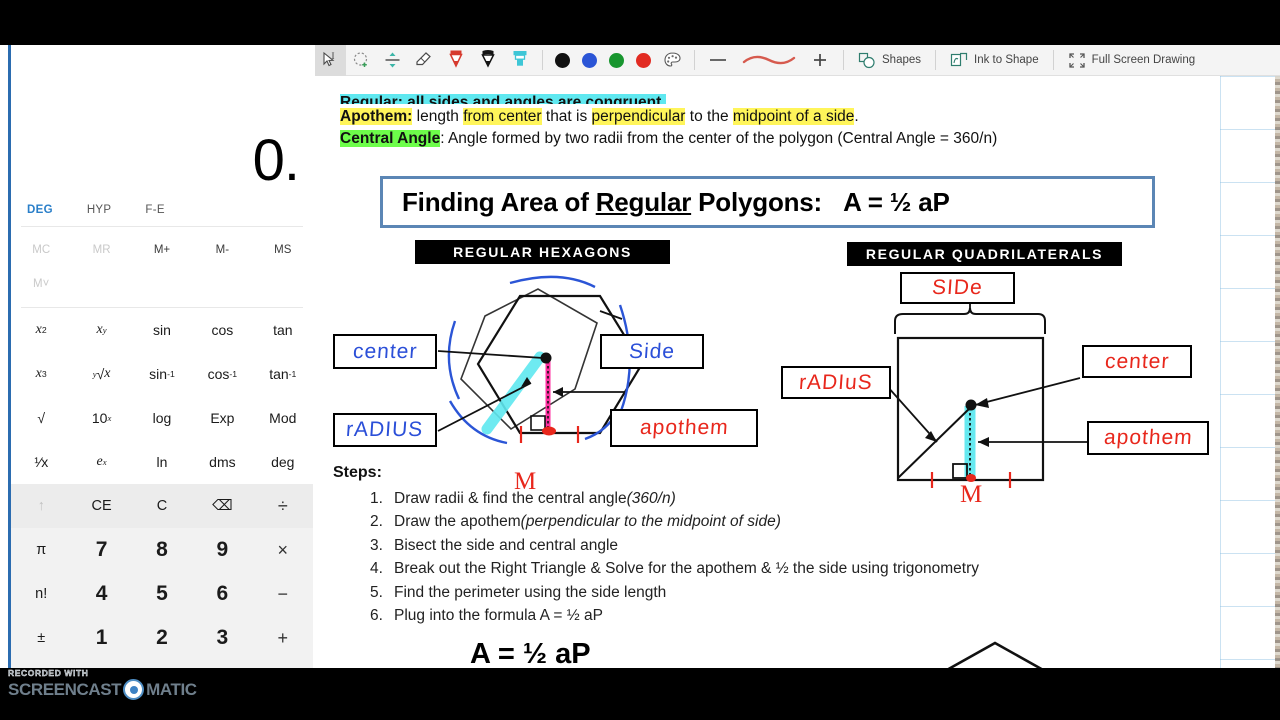  What do you see at coordinates (41, 418) in the screenshot?
I see `calc-key-sqrt: √` at bounding box center [41, 418].